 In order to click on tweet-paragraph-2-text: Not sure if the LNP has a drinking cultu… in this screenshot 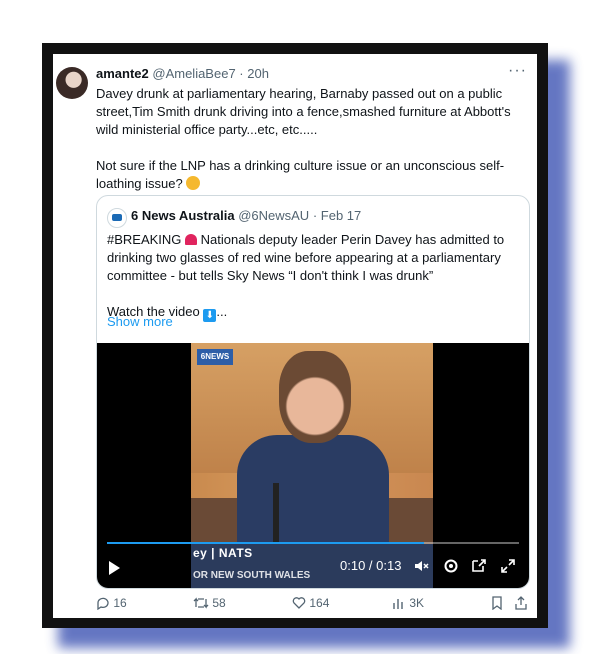, I will do `click(300, 174)`.